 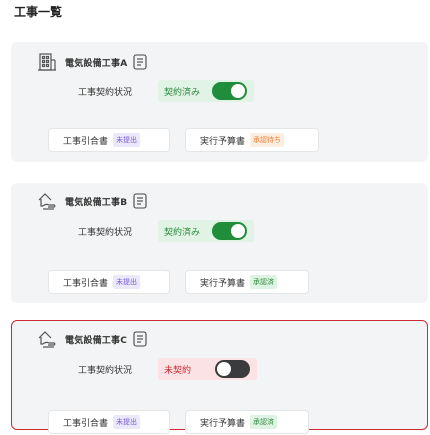 I want to click on status-badge: 承認待ち, so click(x=267, y=140).